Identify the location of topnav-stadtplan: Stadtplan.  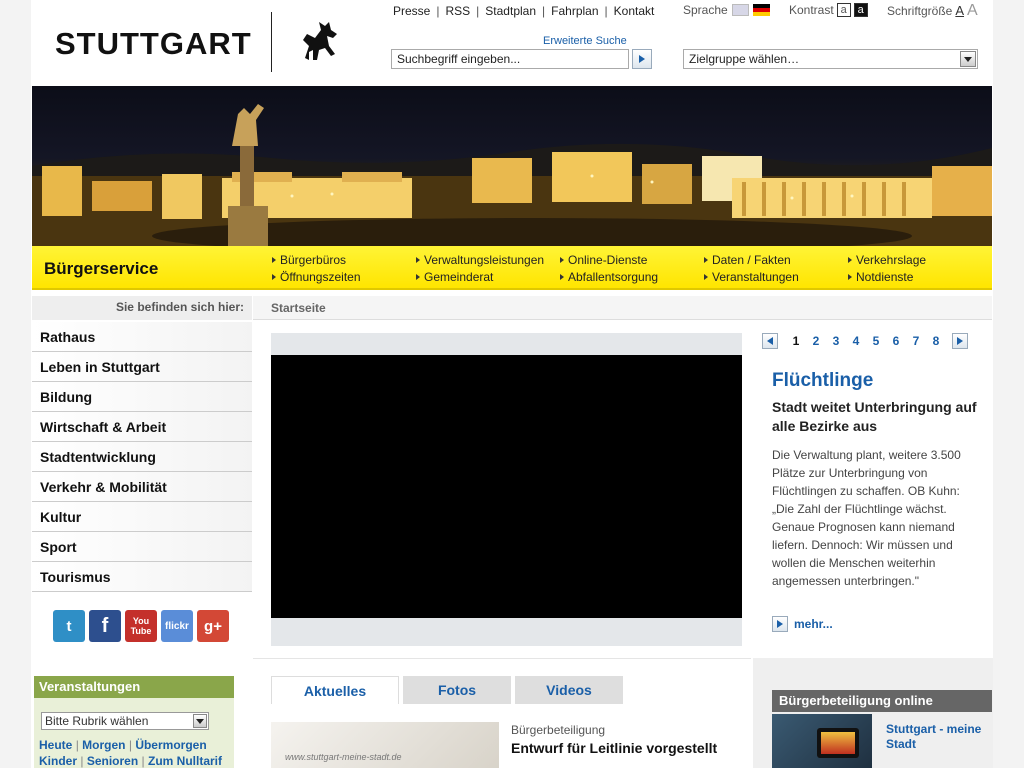
(510, 11).